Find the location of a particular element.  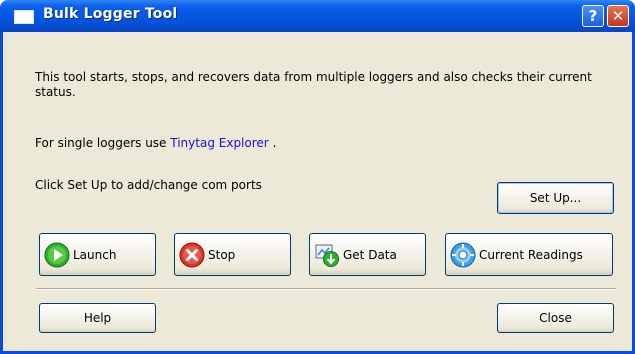

launch-label: Launch is located at coordinates (95, 254).